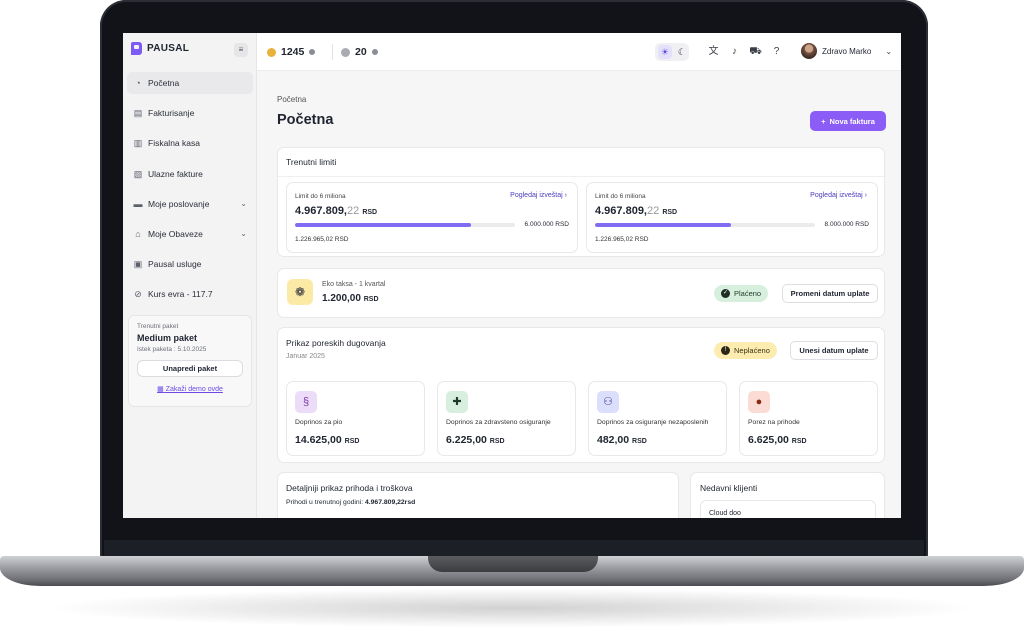  I want to click on sidebar-item-fakturisanje: ▤ Fakturisanje, so click(190, 113).